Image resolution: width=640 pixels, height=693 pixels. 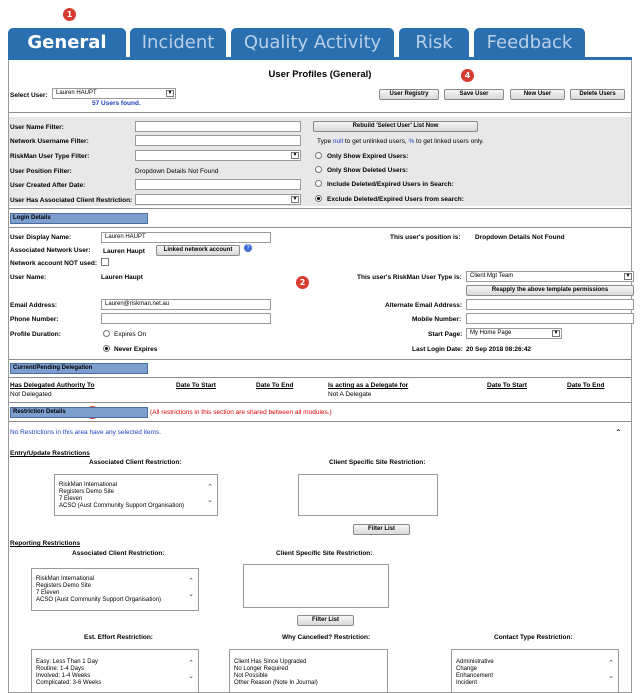 What do you see at coordinates (308, 662) in the screenshot?
I see `list-item: Client Has Since Upgraded` at bounding box center [308, 662].